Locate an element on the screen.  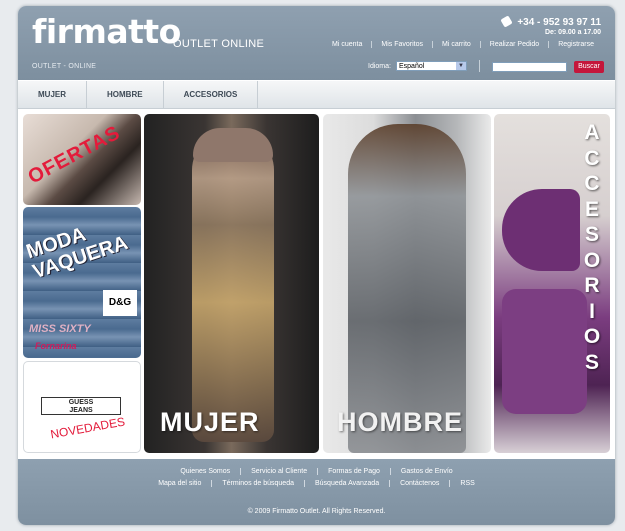
banner-ofertas: OFERTAS is located at coordinates (82, 159).